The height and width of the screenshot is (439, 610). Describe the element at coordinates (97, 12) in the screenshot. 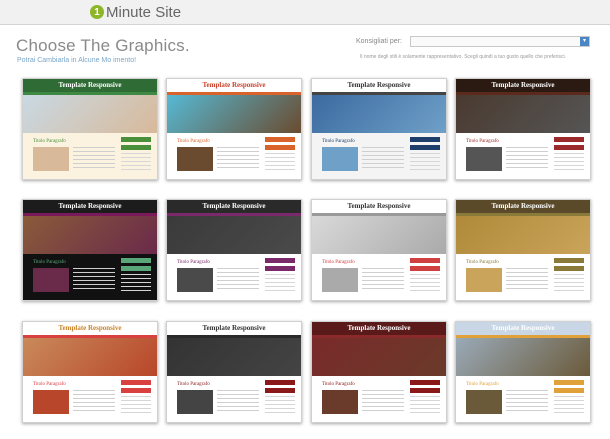

I see `logo-mark-icon: 1` at that location.